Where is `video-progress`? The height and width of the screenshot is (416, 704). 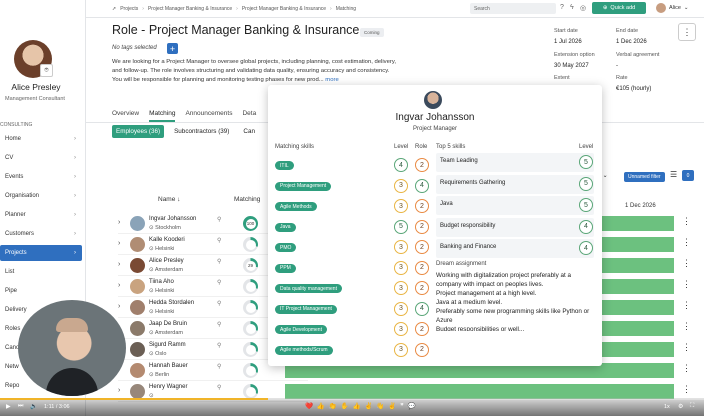 video-progress is located at coordinates (352, 399).